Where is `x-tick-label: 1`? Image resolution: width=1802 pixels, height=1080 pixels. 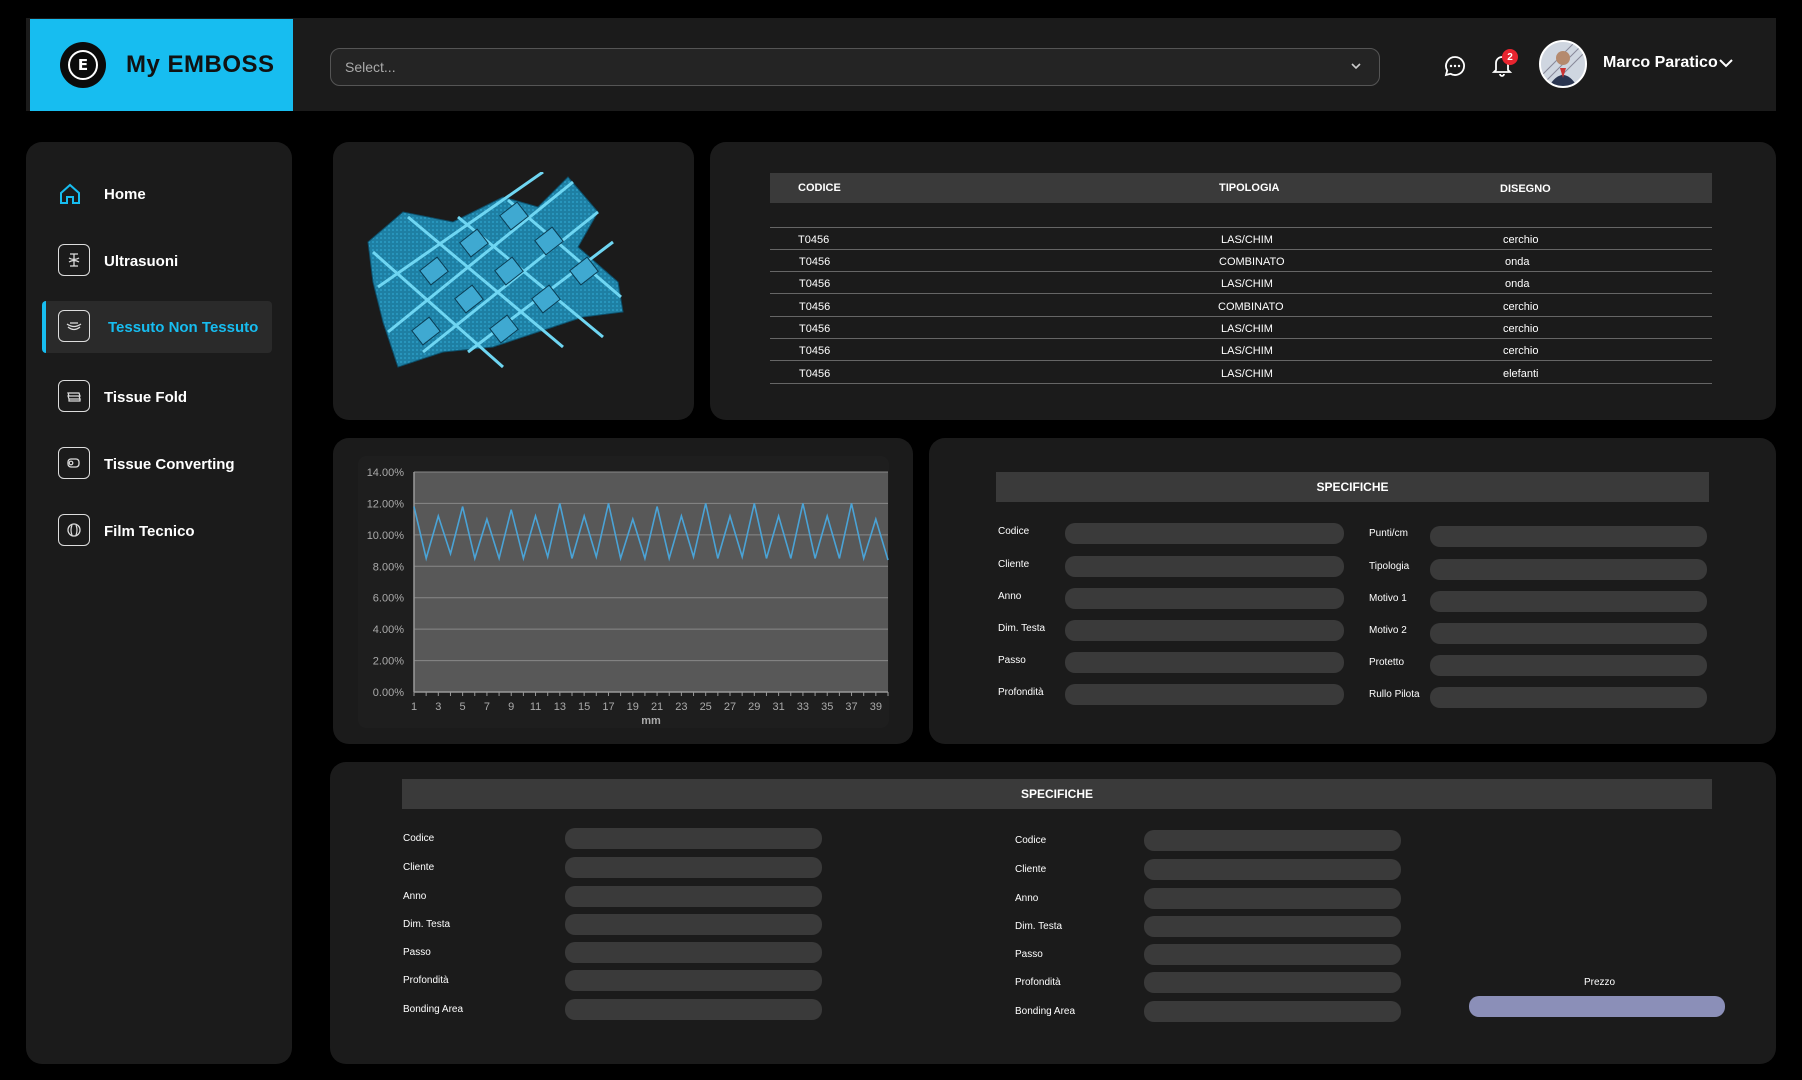 x-tick-label: 1 is located at coordinates (414, 707).